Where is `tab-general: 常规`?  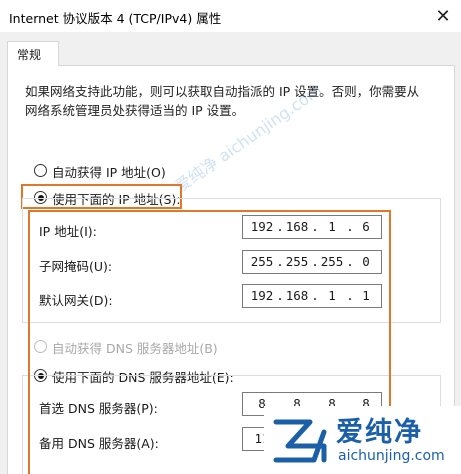
tab-general: 常规 is located at coordinates (33, 53).